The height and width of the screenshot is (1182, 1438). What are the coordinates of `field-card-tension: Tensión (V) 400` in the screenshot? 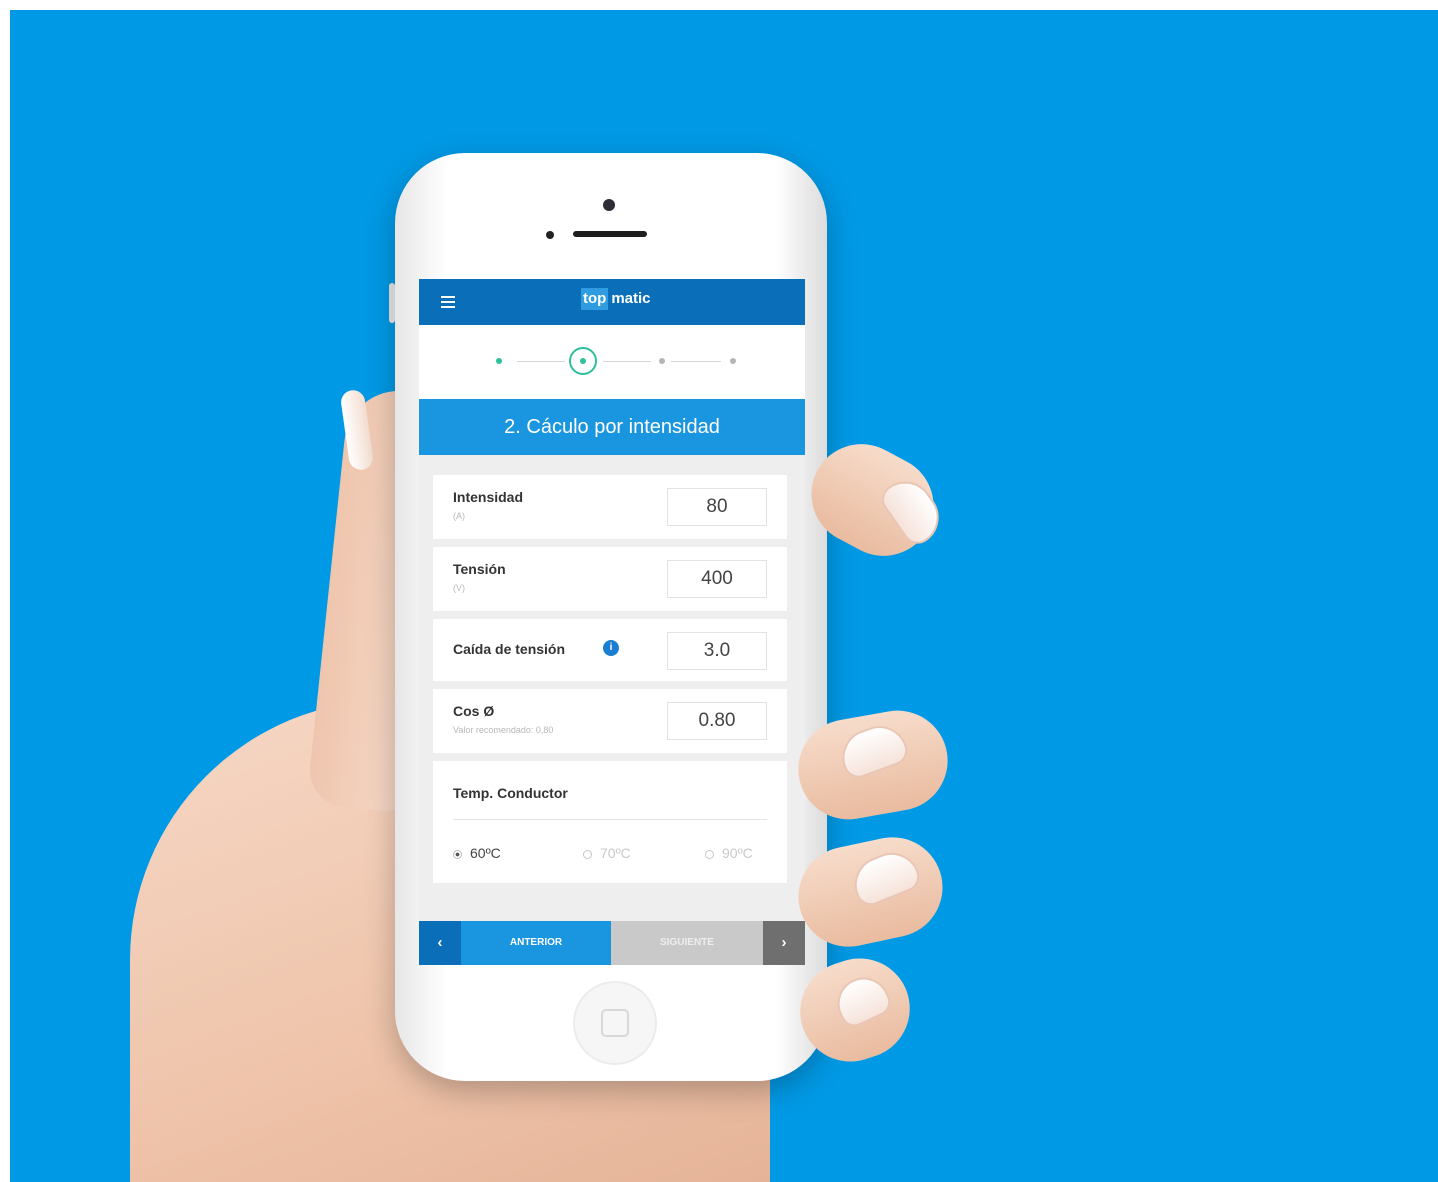 It's located at (610, 579).